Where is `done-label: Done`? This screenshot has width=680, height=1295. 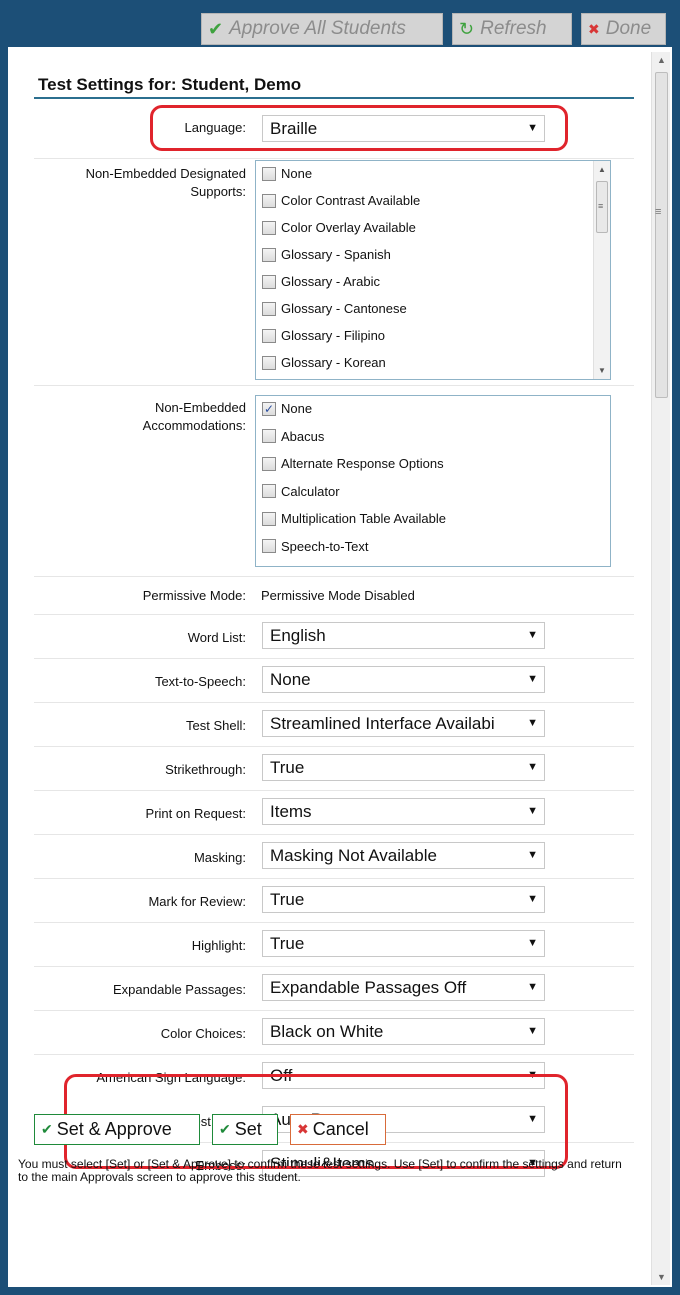 done-label: Done is located at coordinates (628, 28).